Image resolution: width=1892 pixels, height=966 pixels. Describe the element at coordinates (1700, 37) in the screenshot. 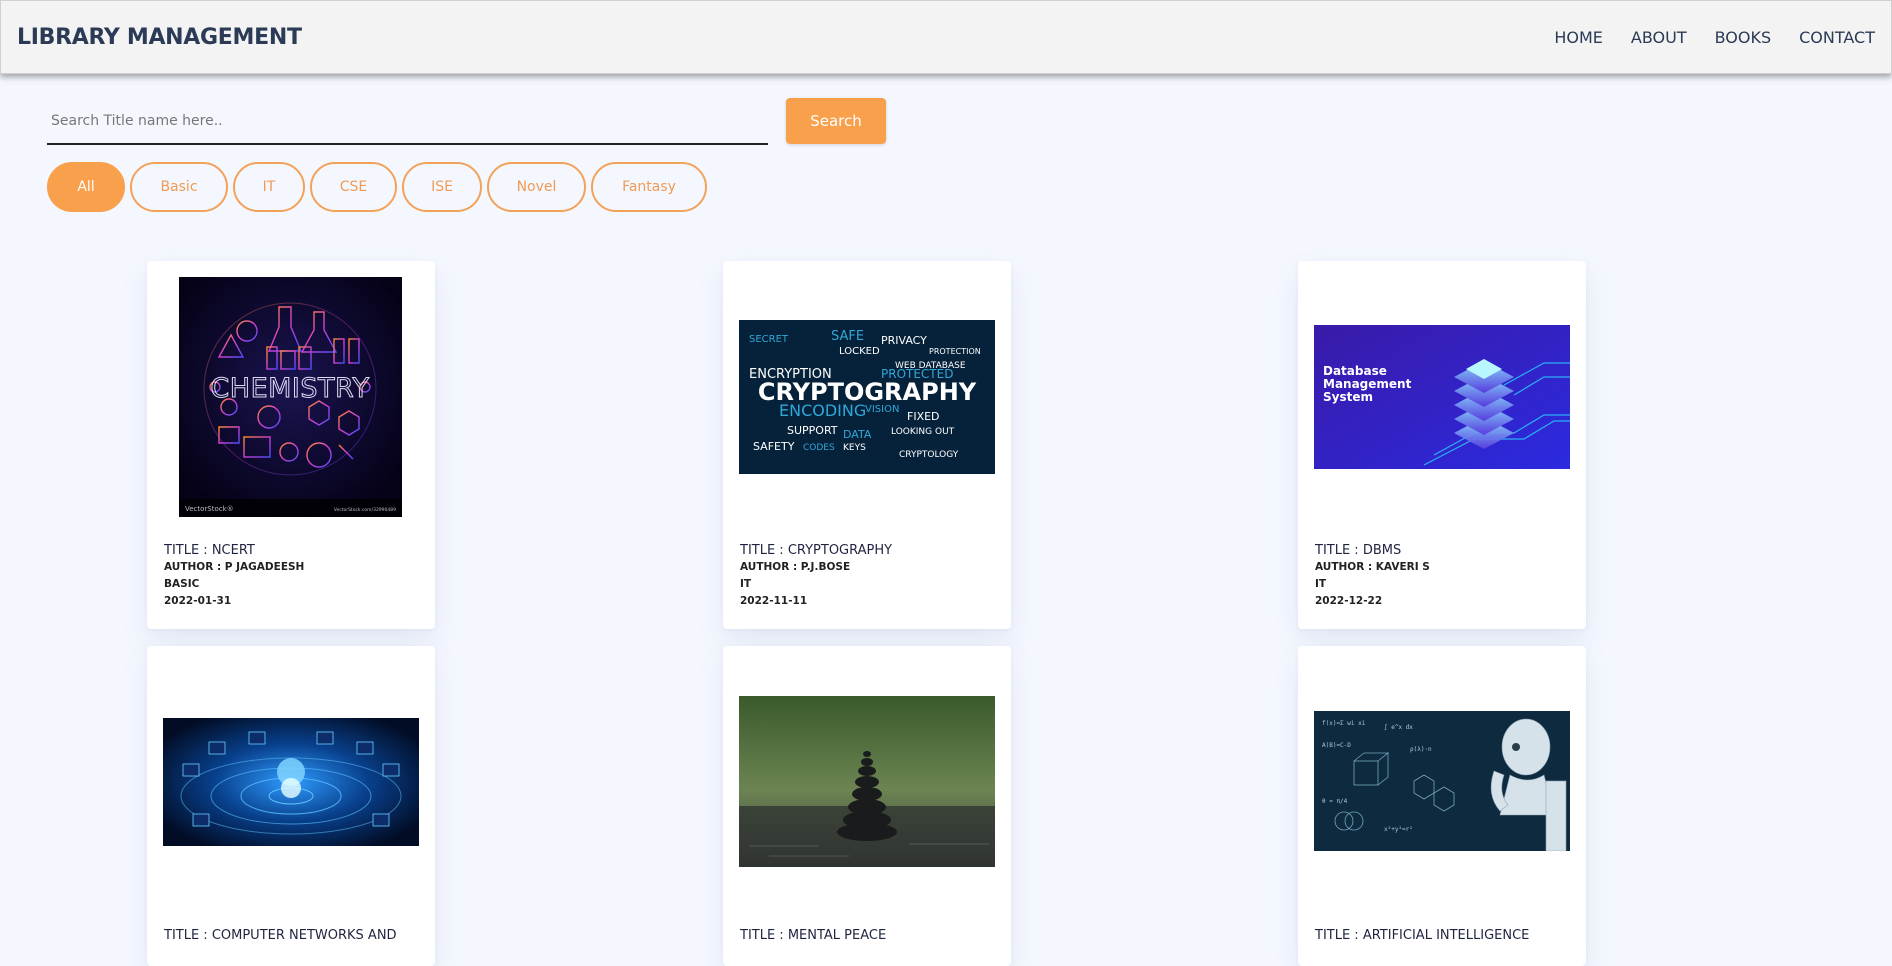

I see `nav-links: HOME ABOUT BOOKS CONTACT` at that location.